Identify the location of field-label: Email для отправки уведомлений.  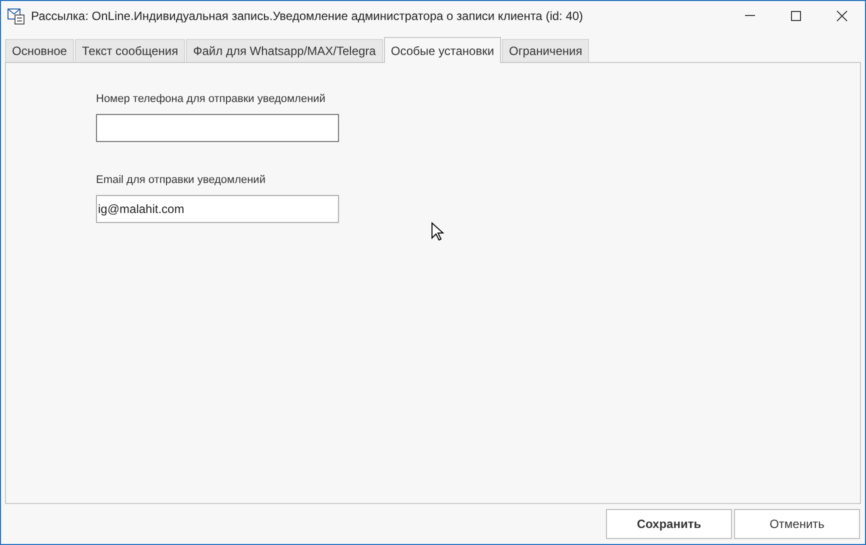
(181, 180).